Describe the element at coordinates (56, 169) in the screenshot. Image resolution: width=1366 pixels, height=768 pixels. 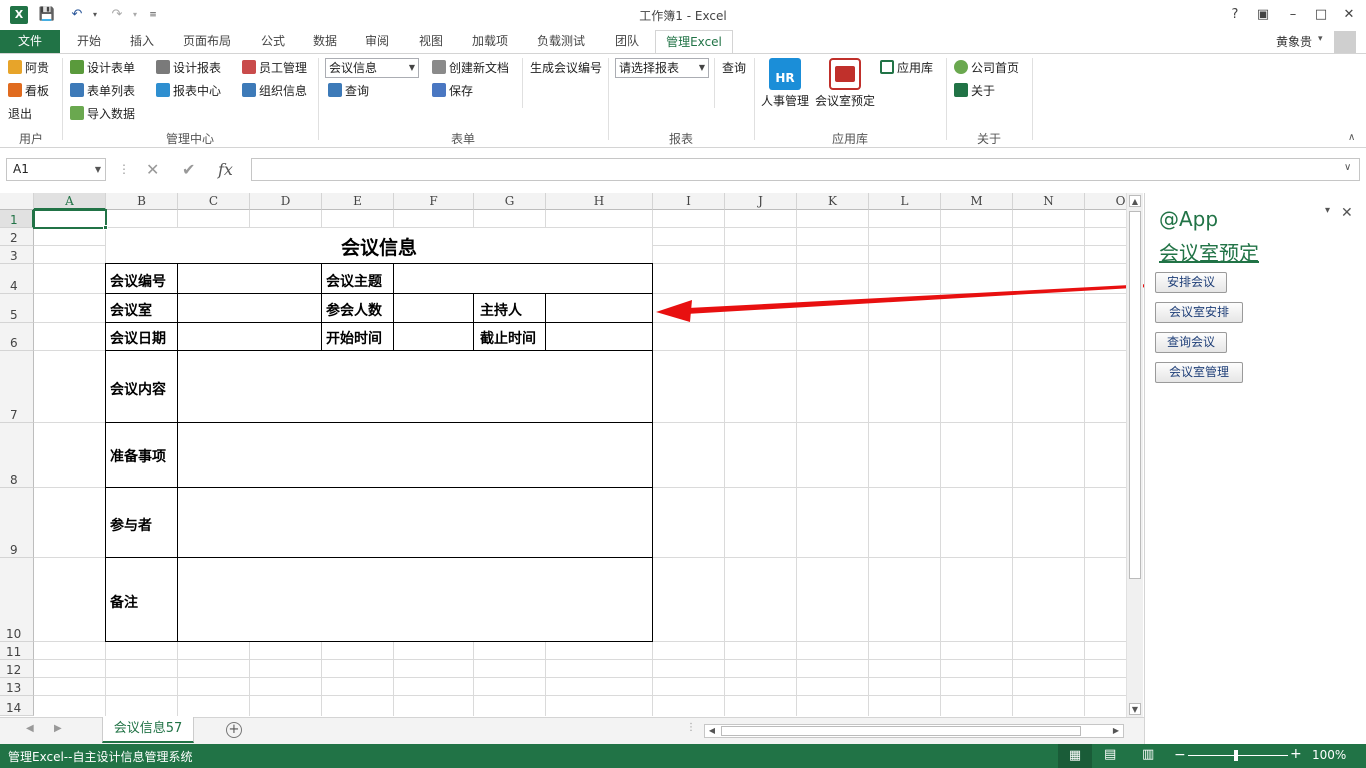
I see `name-box: A1 ▼` at that location.